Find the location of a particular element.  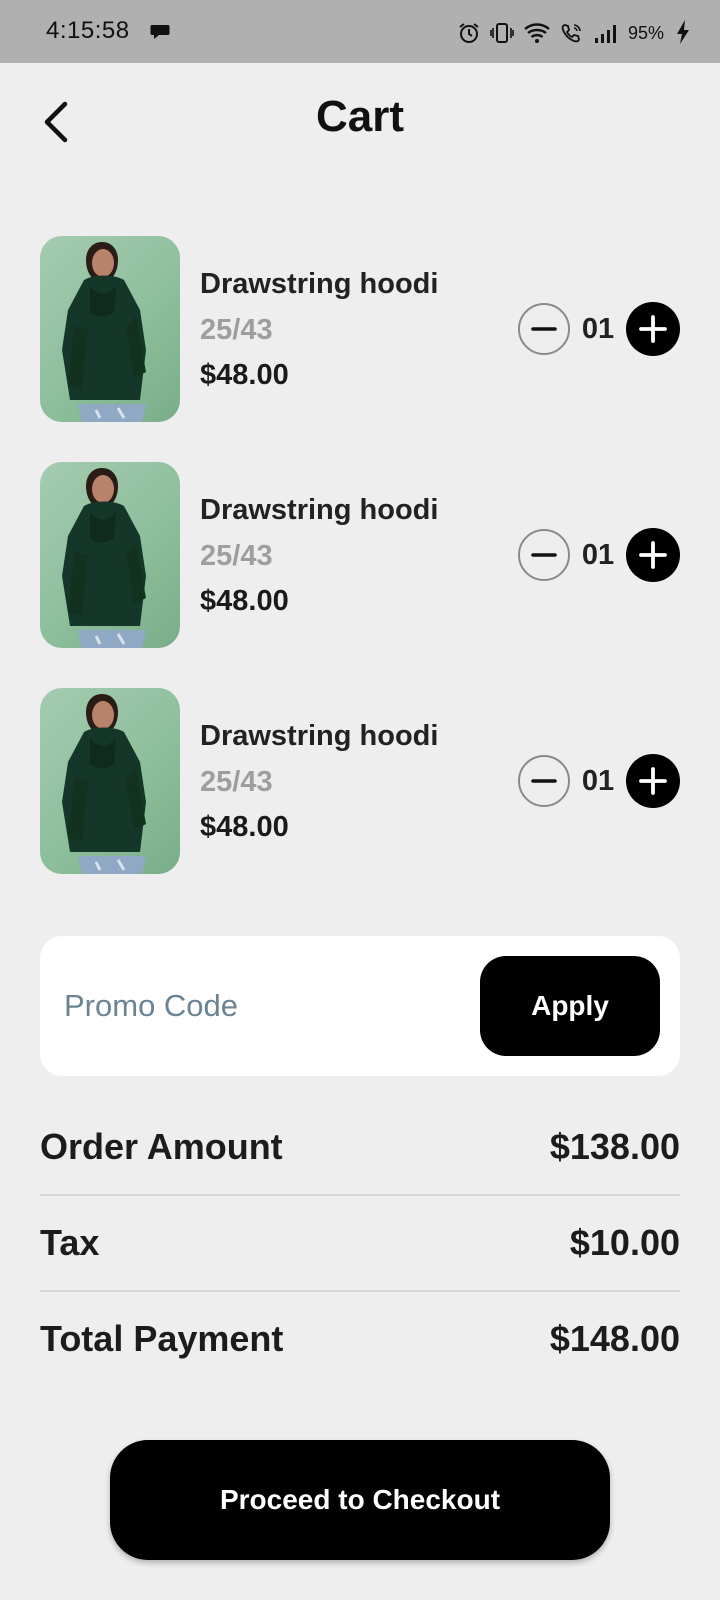

total-payment-value: $148.00 is located at coordinates (614, 1338).